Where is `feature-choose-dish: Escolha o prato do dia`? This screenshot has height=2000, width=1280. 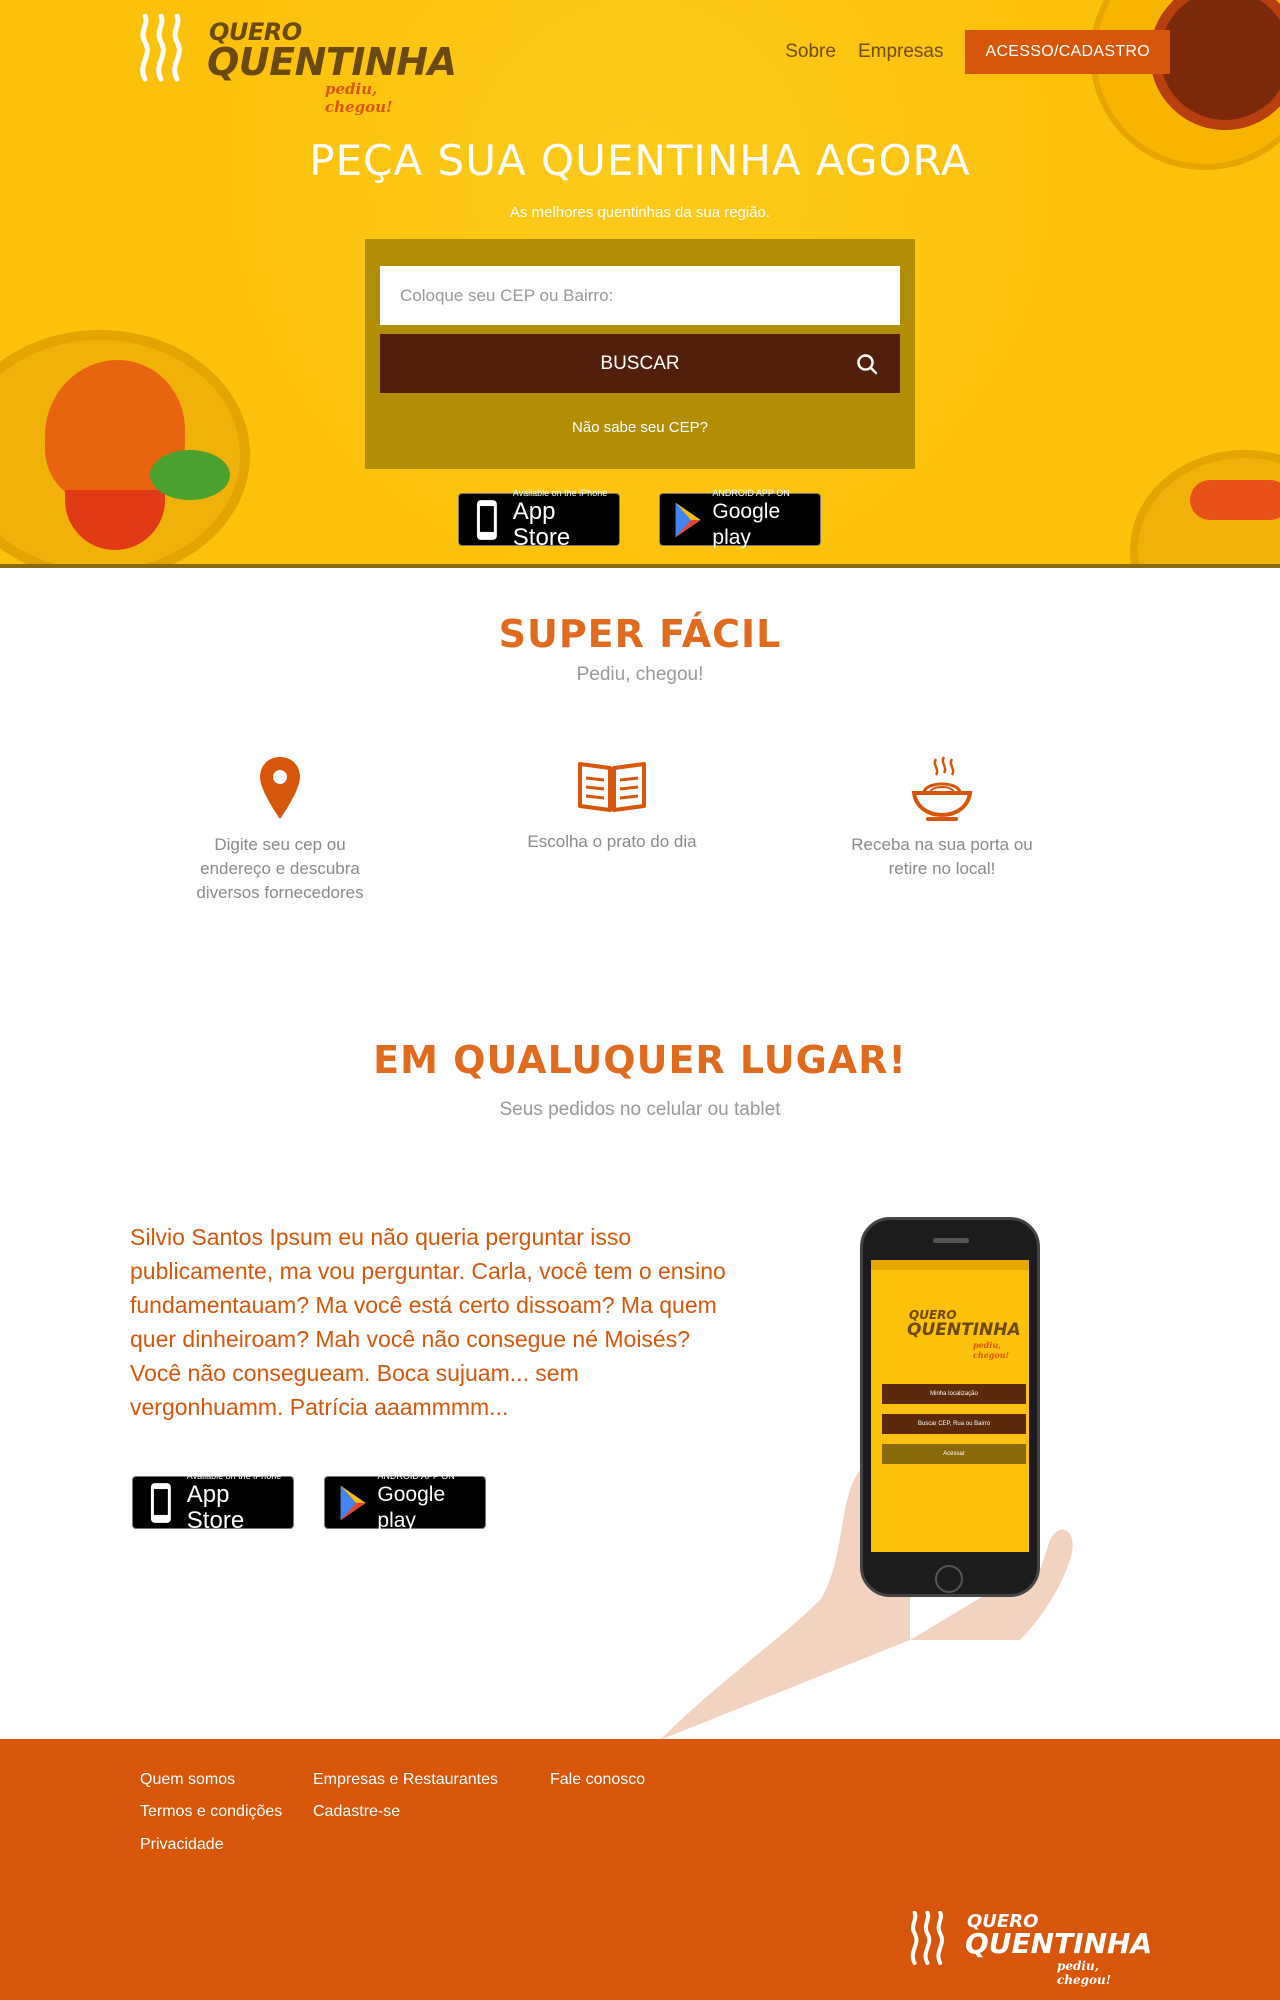 feature-choose-dish: Escolha o prato do dia is located at coordinates (612, 803).